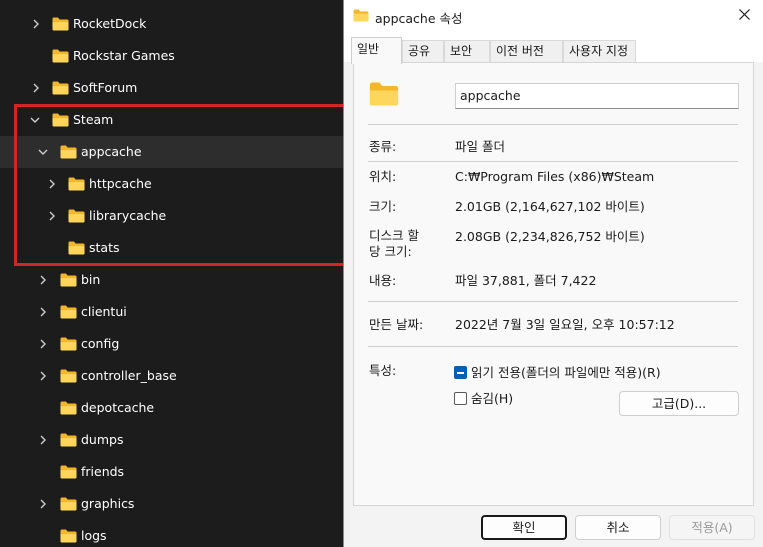  I want to click on tree-item-label: httpcache, so click(120, 183).